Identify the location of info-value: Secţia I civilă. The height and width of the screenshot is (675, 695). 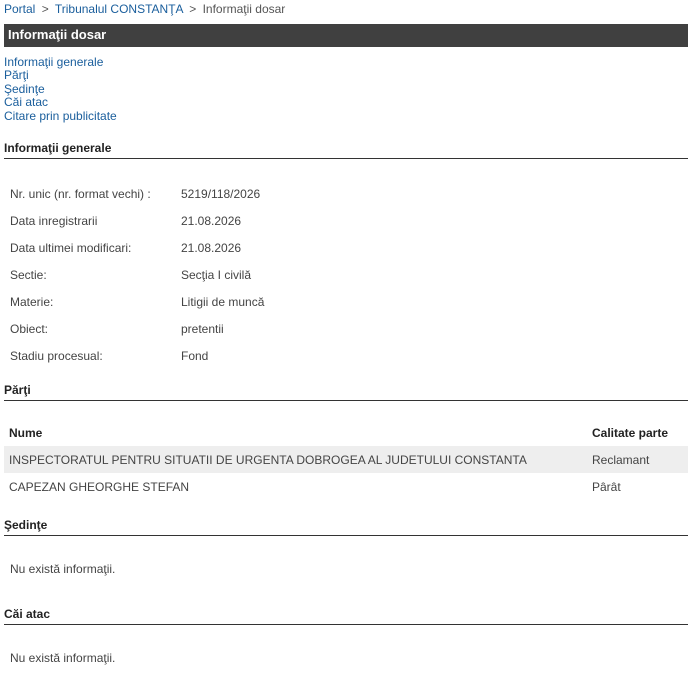
(216, 274).